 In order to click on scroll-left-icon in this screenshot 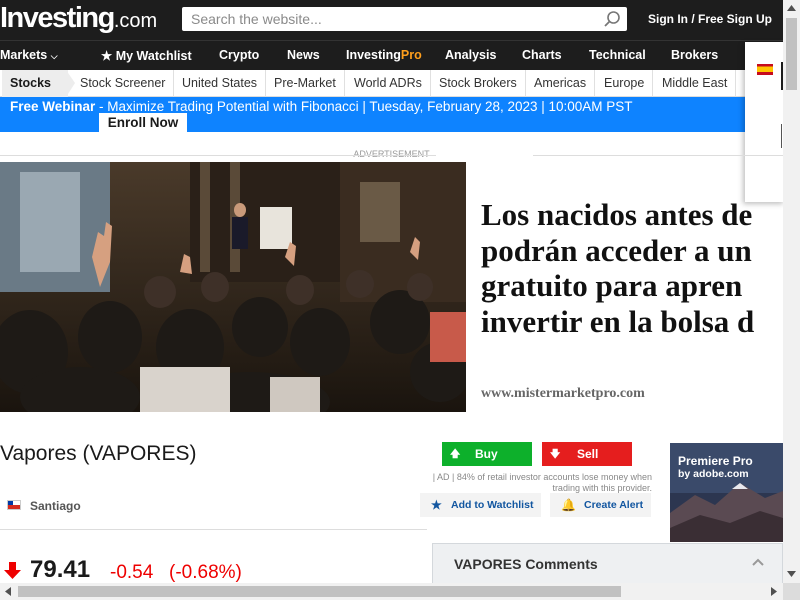, I will do `click(8, 591)`.